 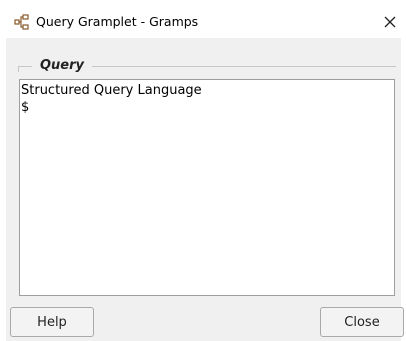 I want to click on gramps-tree-icon, so click(x=22, y=22).